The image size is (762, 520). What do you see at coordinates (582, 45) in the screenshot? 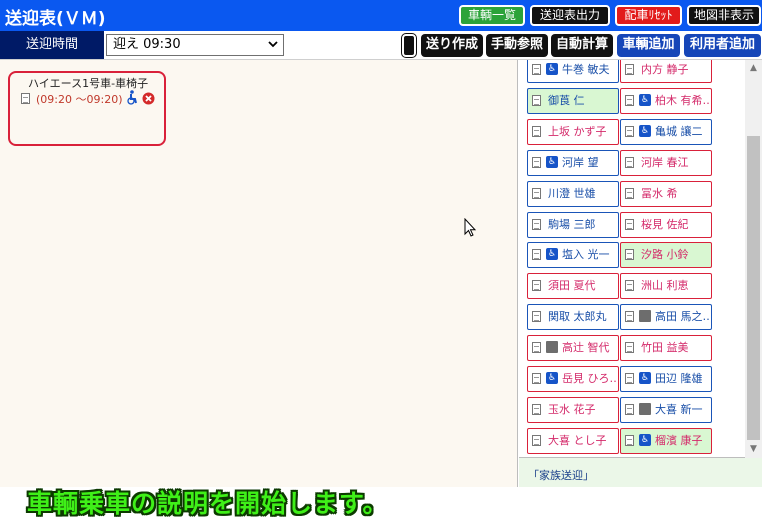
I see `auto-calculate-button: 自動計算` at bounding box center [582, 45].